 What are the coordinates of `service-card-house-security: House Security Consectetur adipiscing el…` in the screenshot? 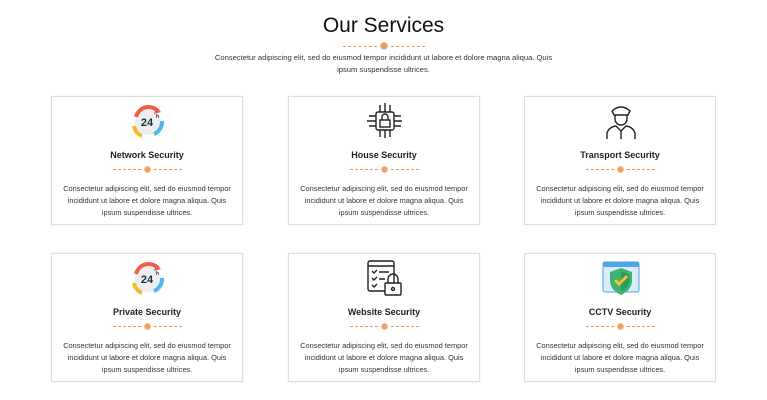 It's located at (384, 160).